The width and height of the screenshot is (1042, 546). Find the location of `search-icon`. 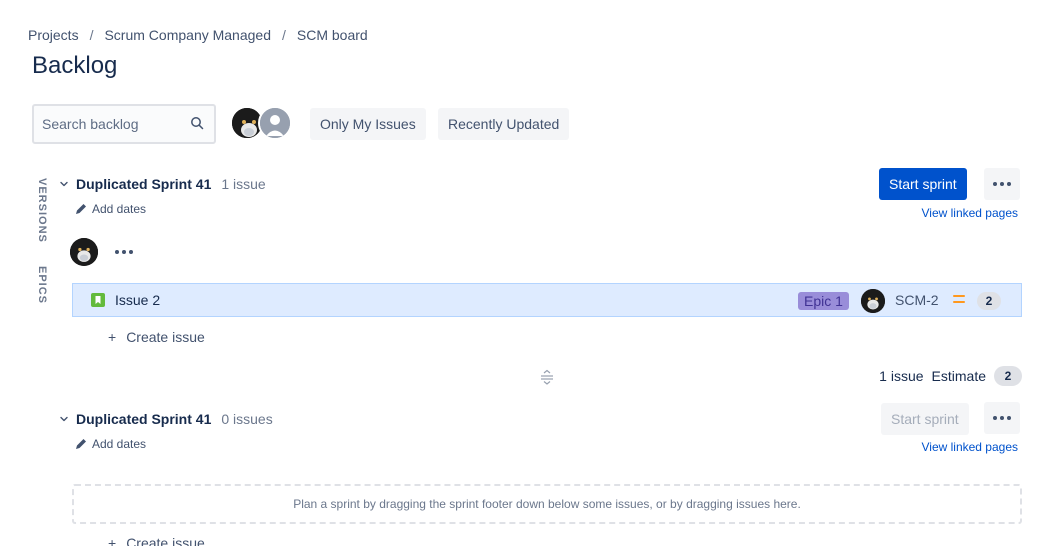

search-icon is located at coordinates (197, 123).